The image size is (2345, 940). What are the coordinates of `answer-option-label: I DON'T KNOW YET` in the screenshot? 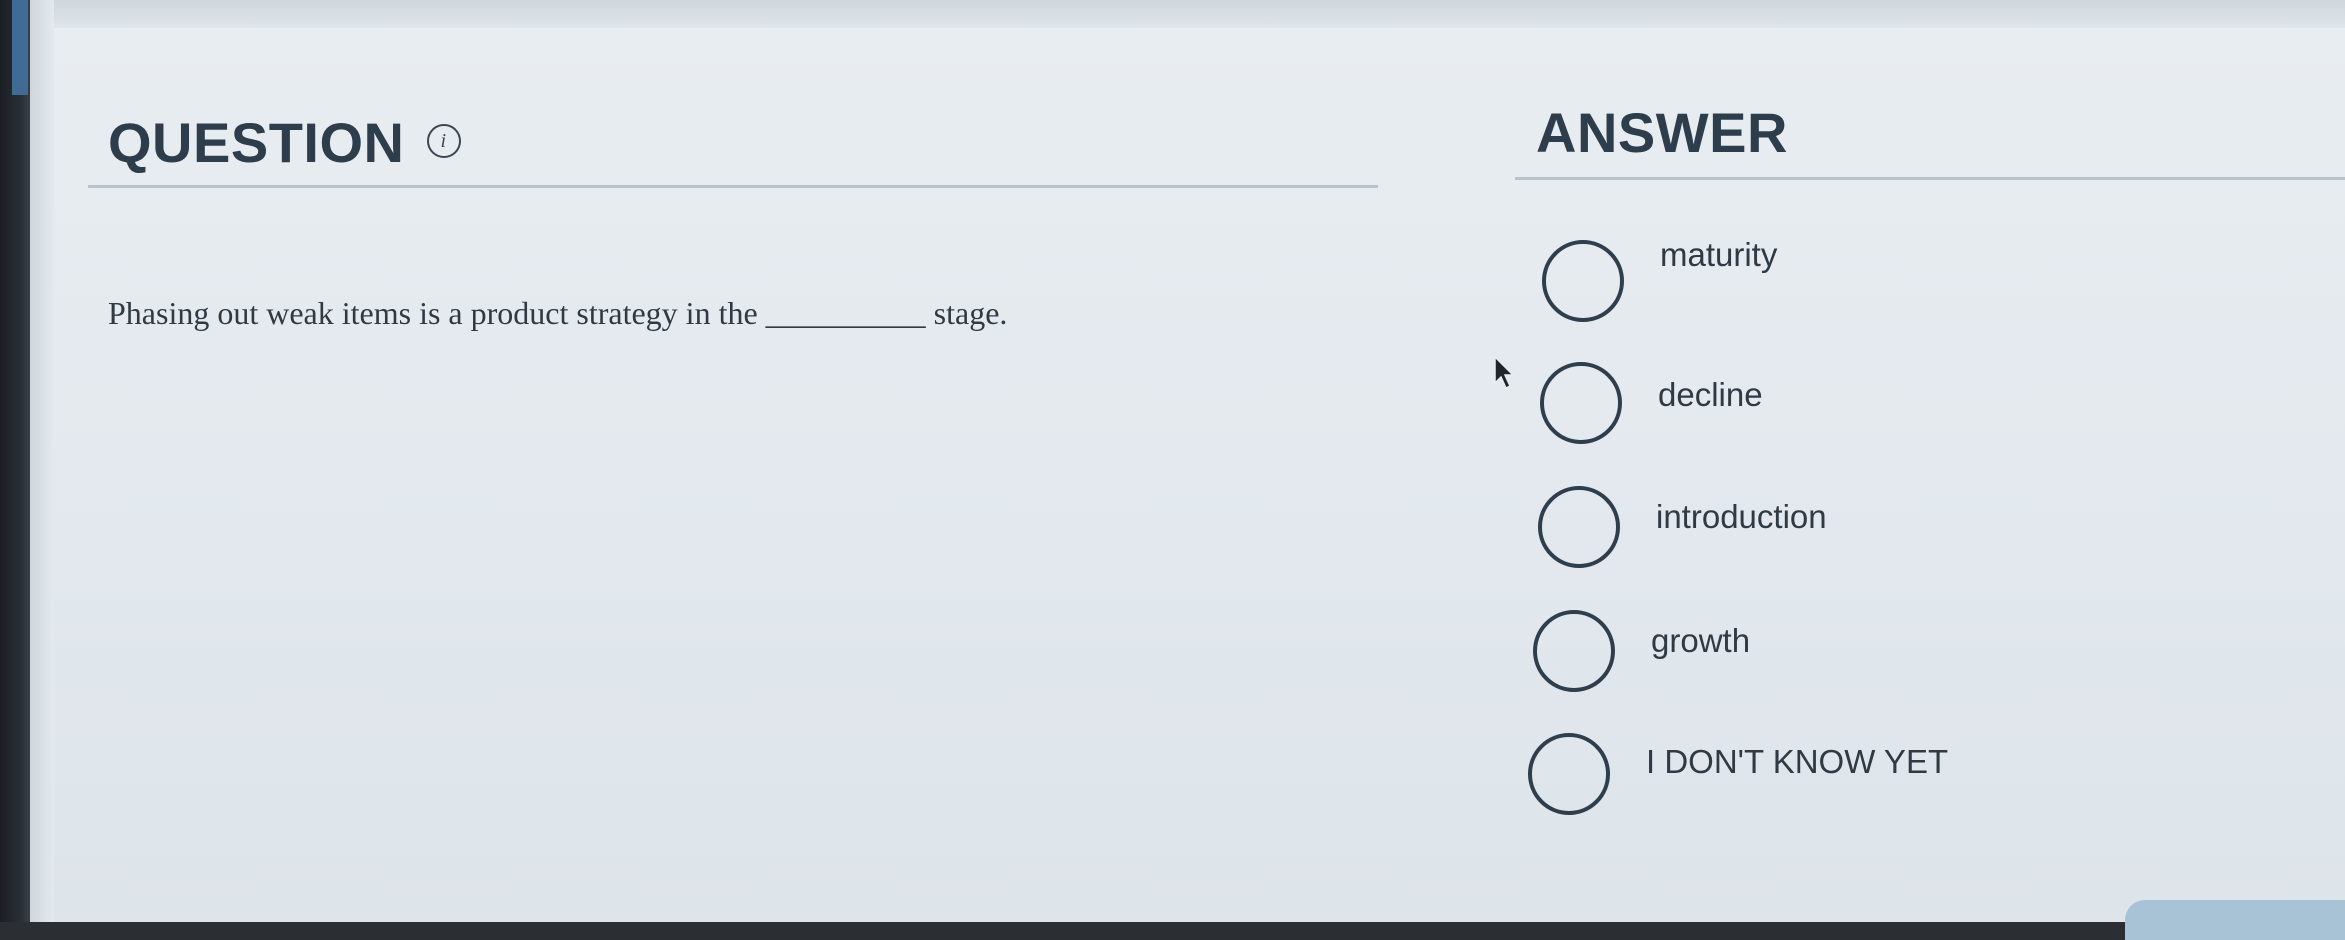 It's located at (1797, 761).